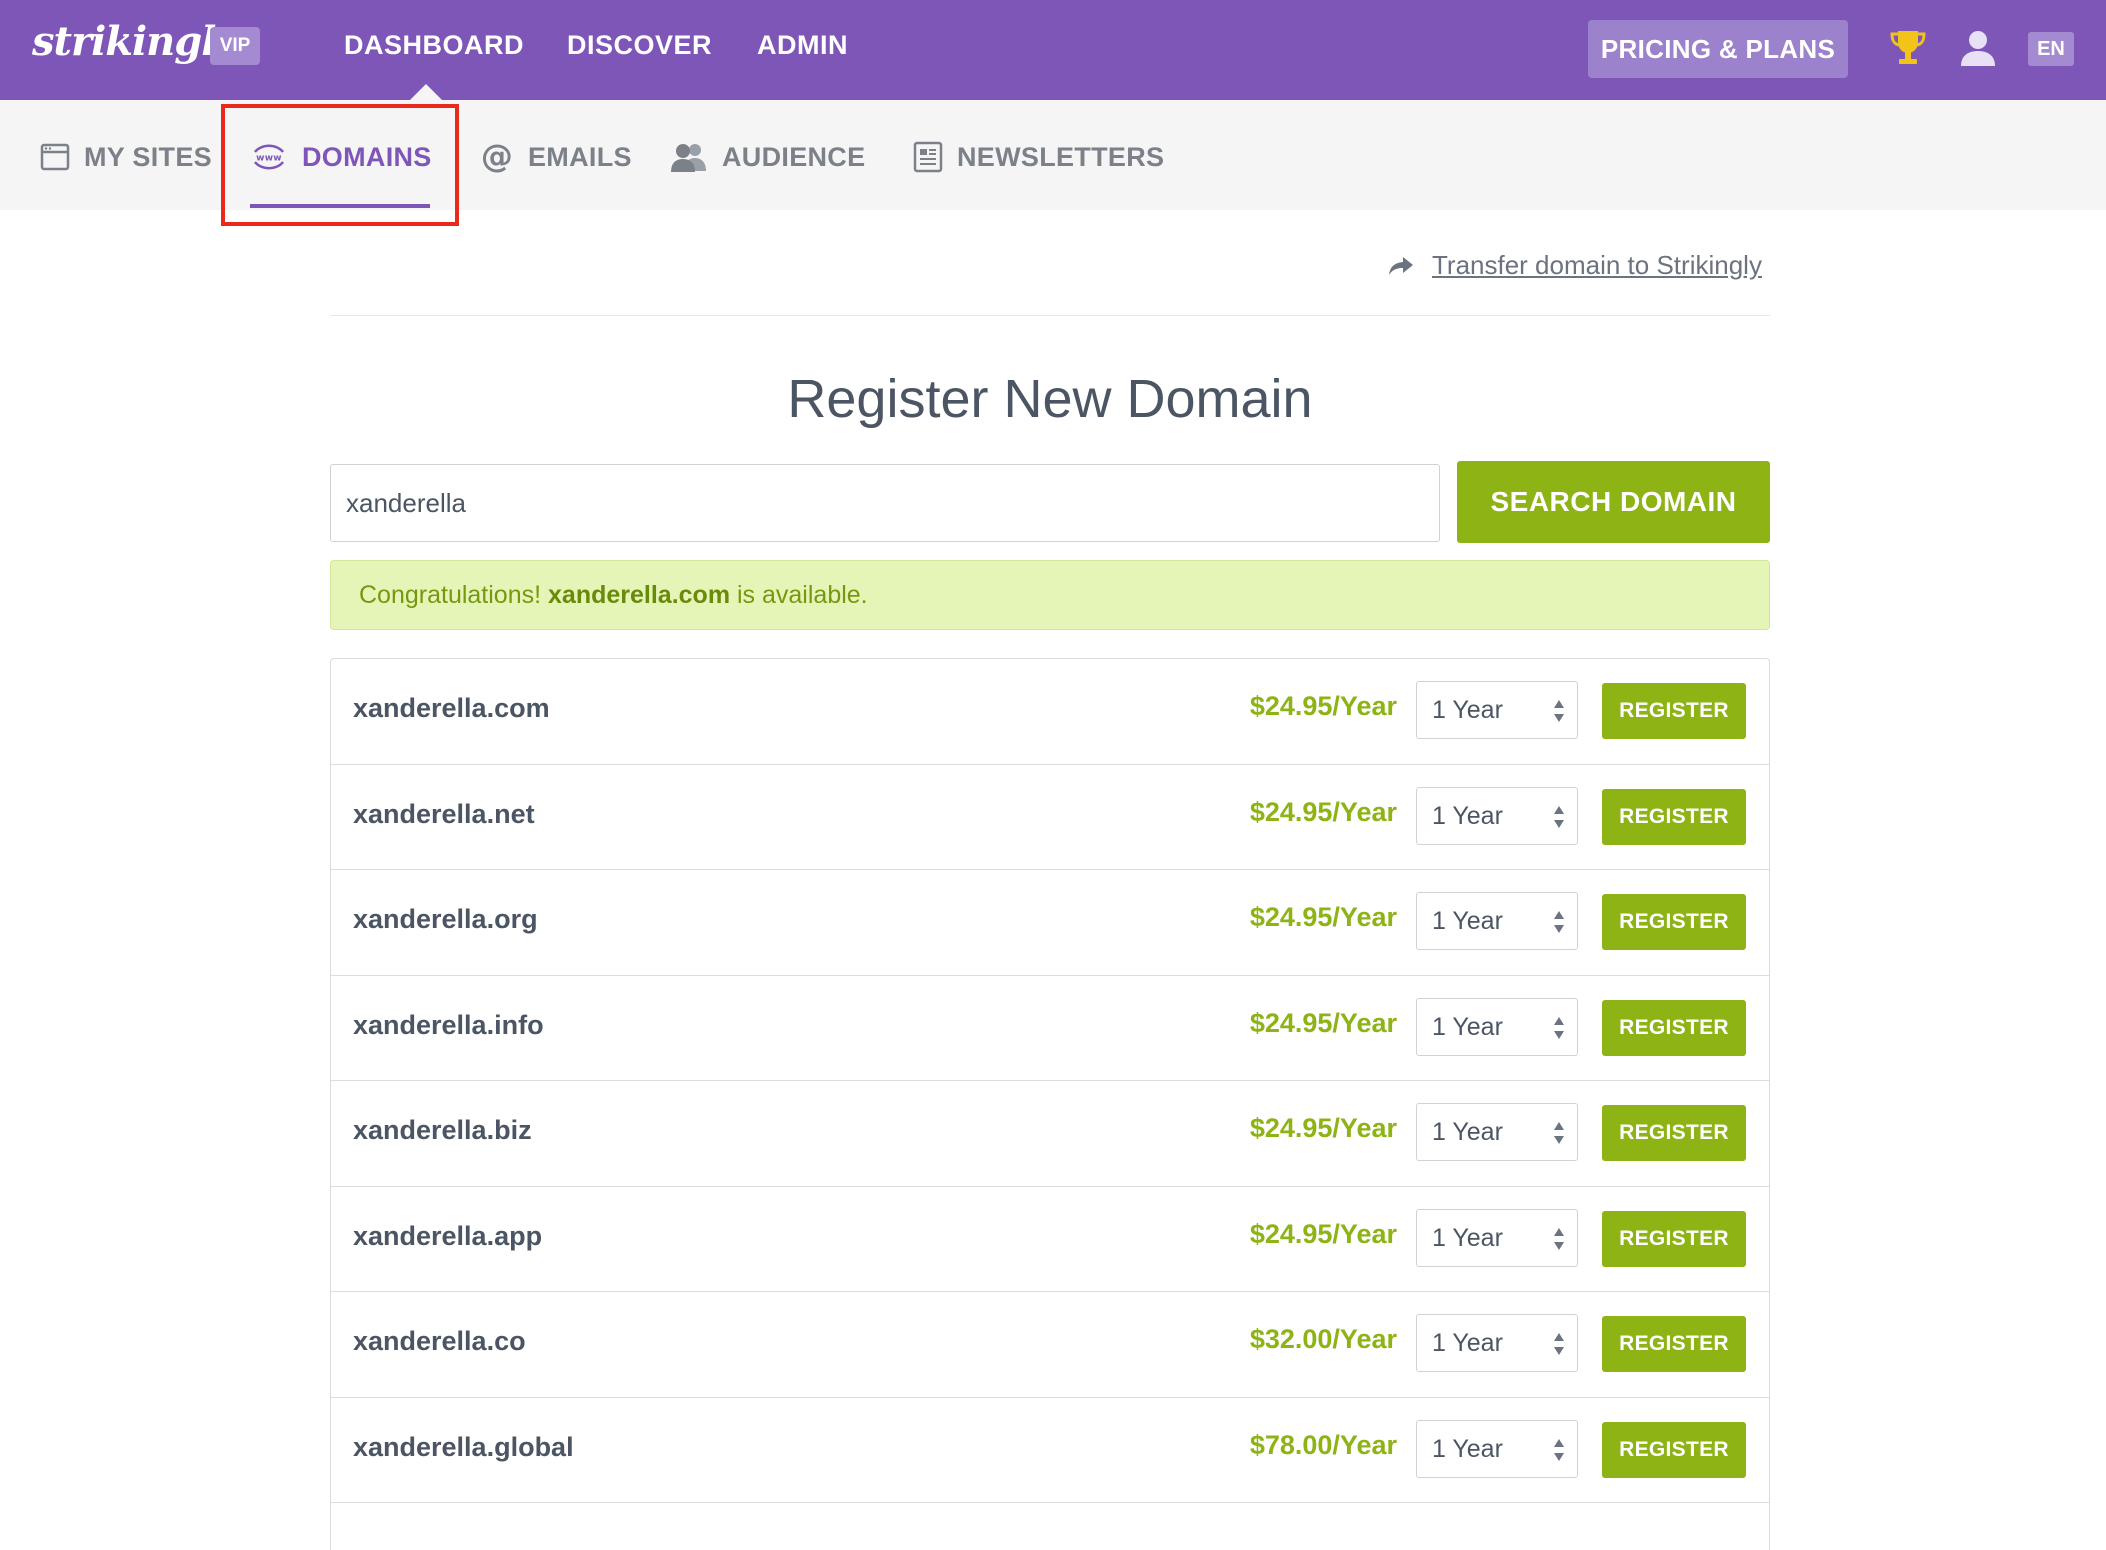  Describe the element at coordinates (639, 45) in the screenshot. I see `nav-discover: DISCOVER` at that location.